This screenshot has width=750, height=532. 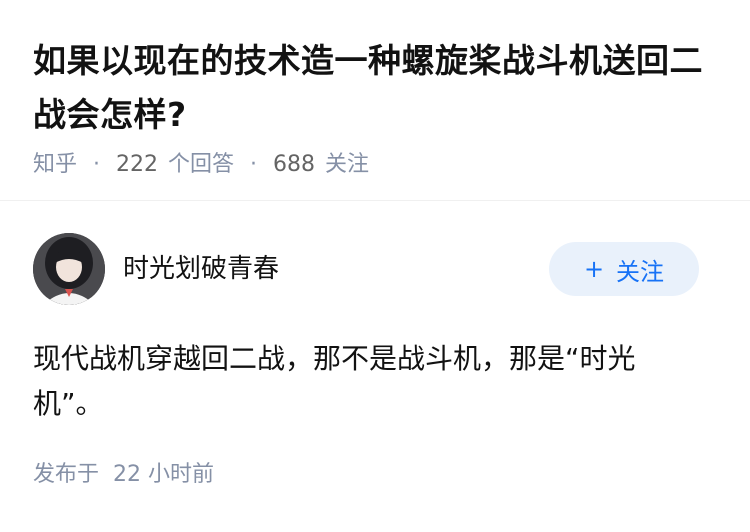 What do you see at coordinates (347, 165) in the screenshot?
I see `follower-count-label: 关注` at bounding box center [347, 165].